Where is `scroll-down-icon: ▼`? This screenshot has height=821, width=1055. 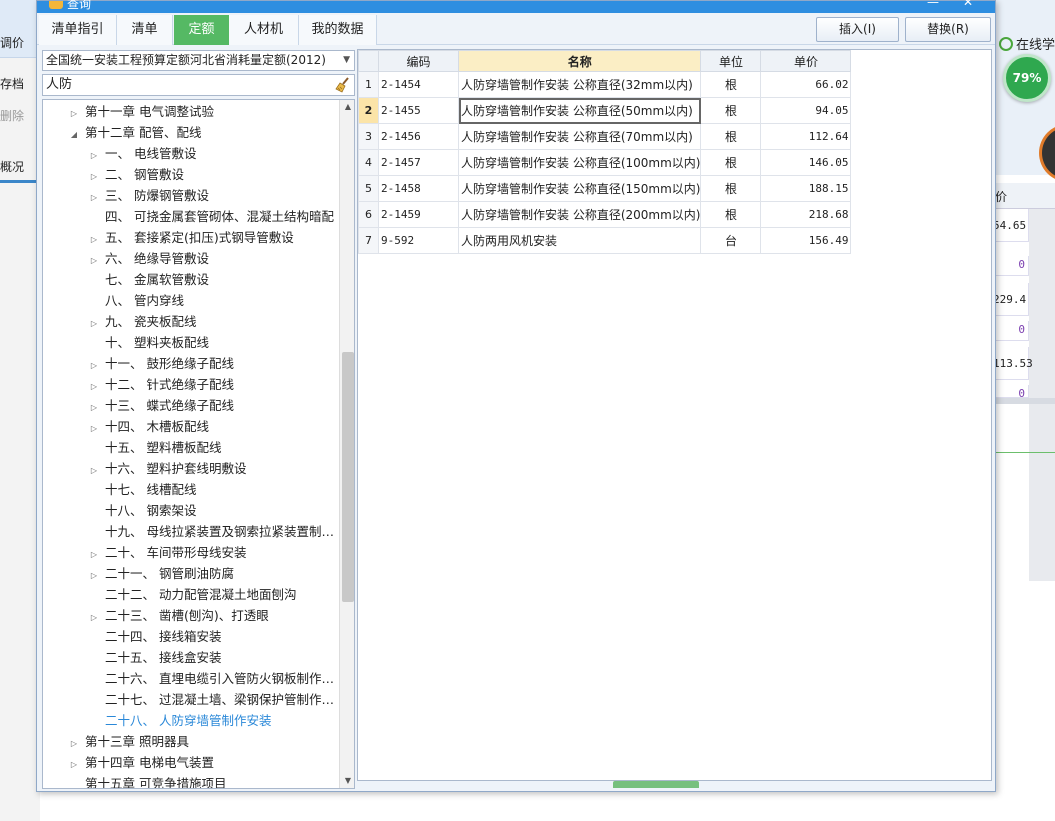
scroll-down-icon: ▼ is located at coordinates (347, 781).